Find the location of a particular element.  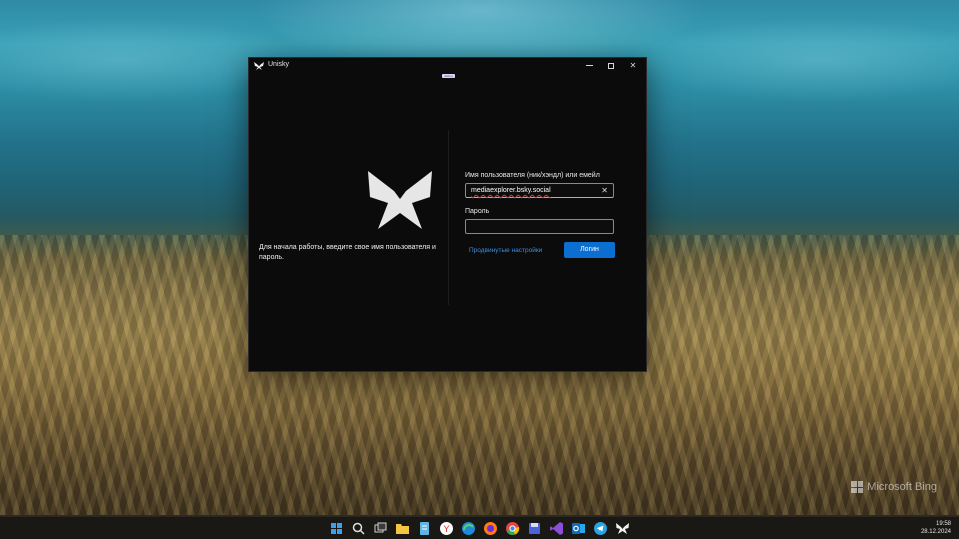

firefox-icon is located at coordinates (490, 528).